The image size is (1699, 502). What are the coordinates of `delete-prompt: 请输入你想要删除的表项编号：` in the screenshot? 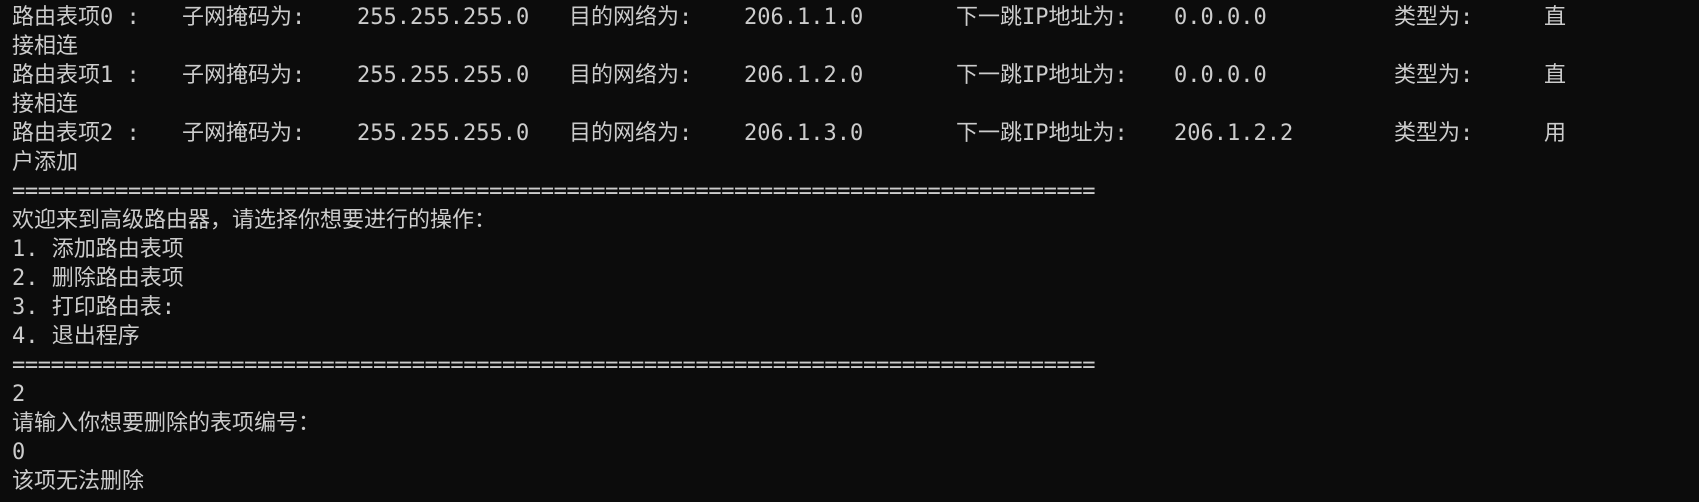 It's located at (166, 423).